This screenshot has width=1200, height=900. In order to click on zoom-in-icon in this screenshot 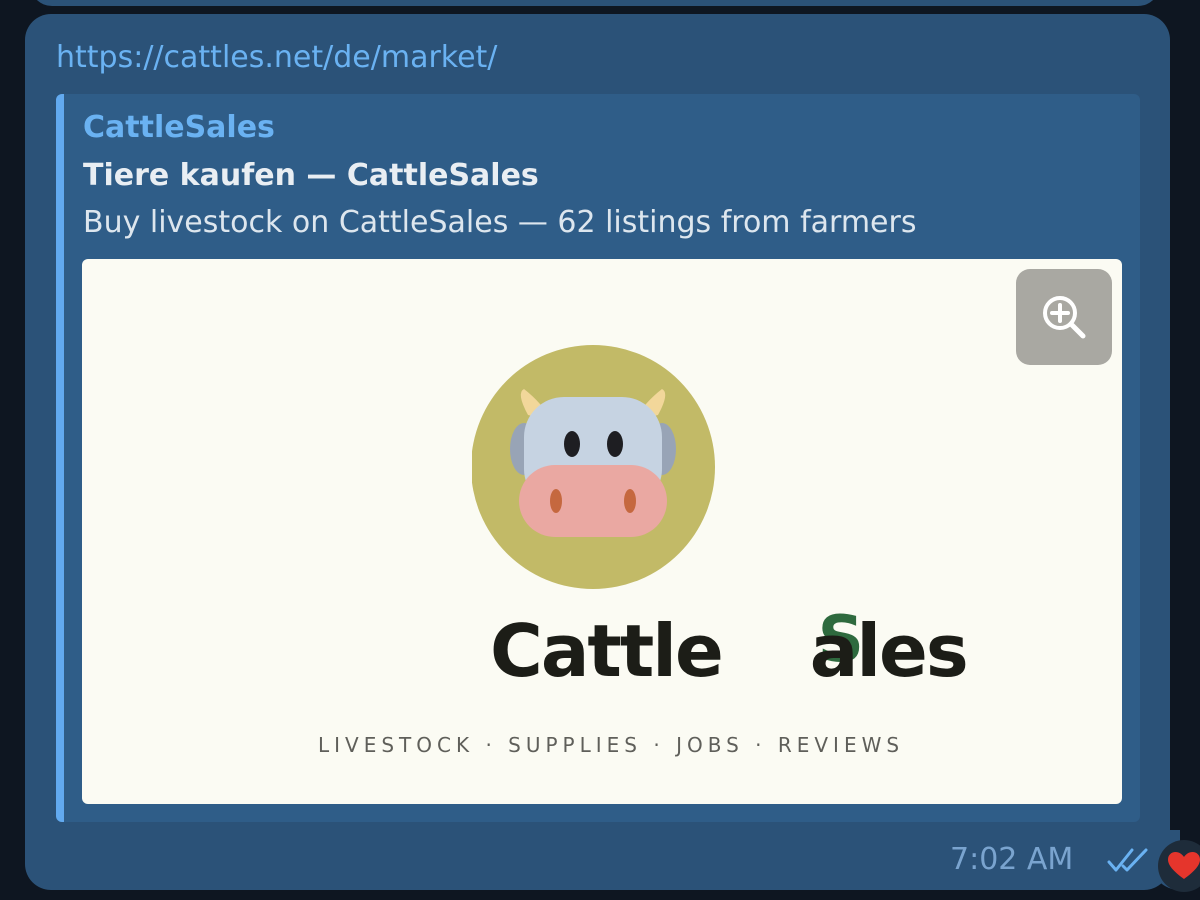, I will do `click(1064, 317)`.